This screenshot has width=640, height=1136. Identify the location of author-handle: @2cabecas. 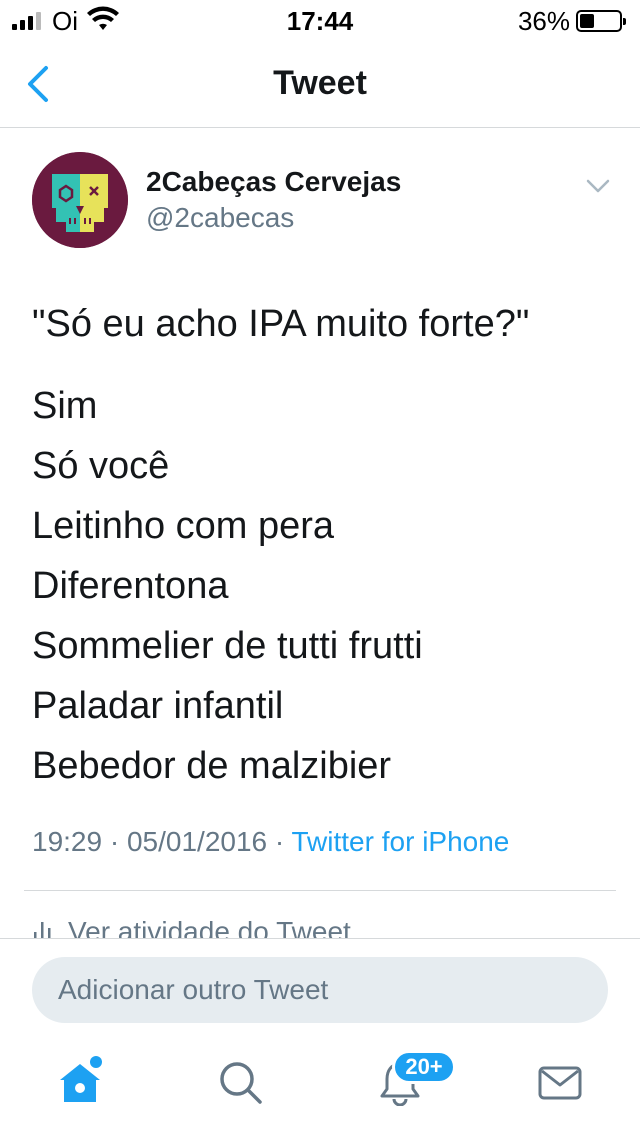
(220, 218).